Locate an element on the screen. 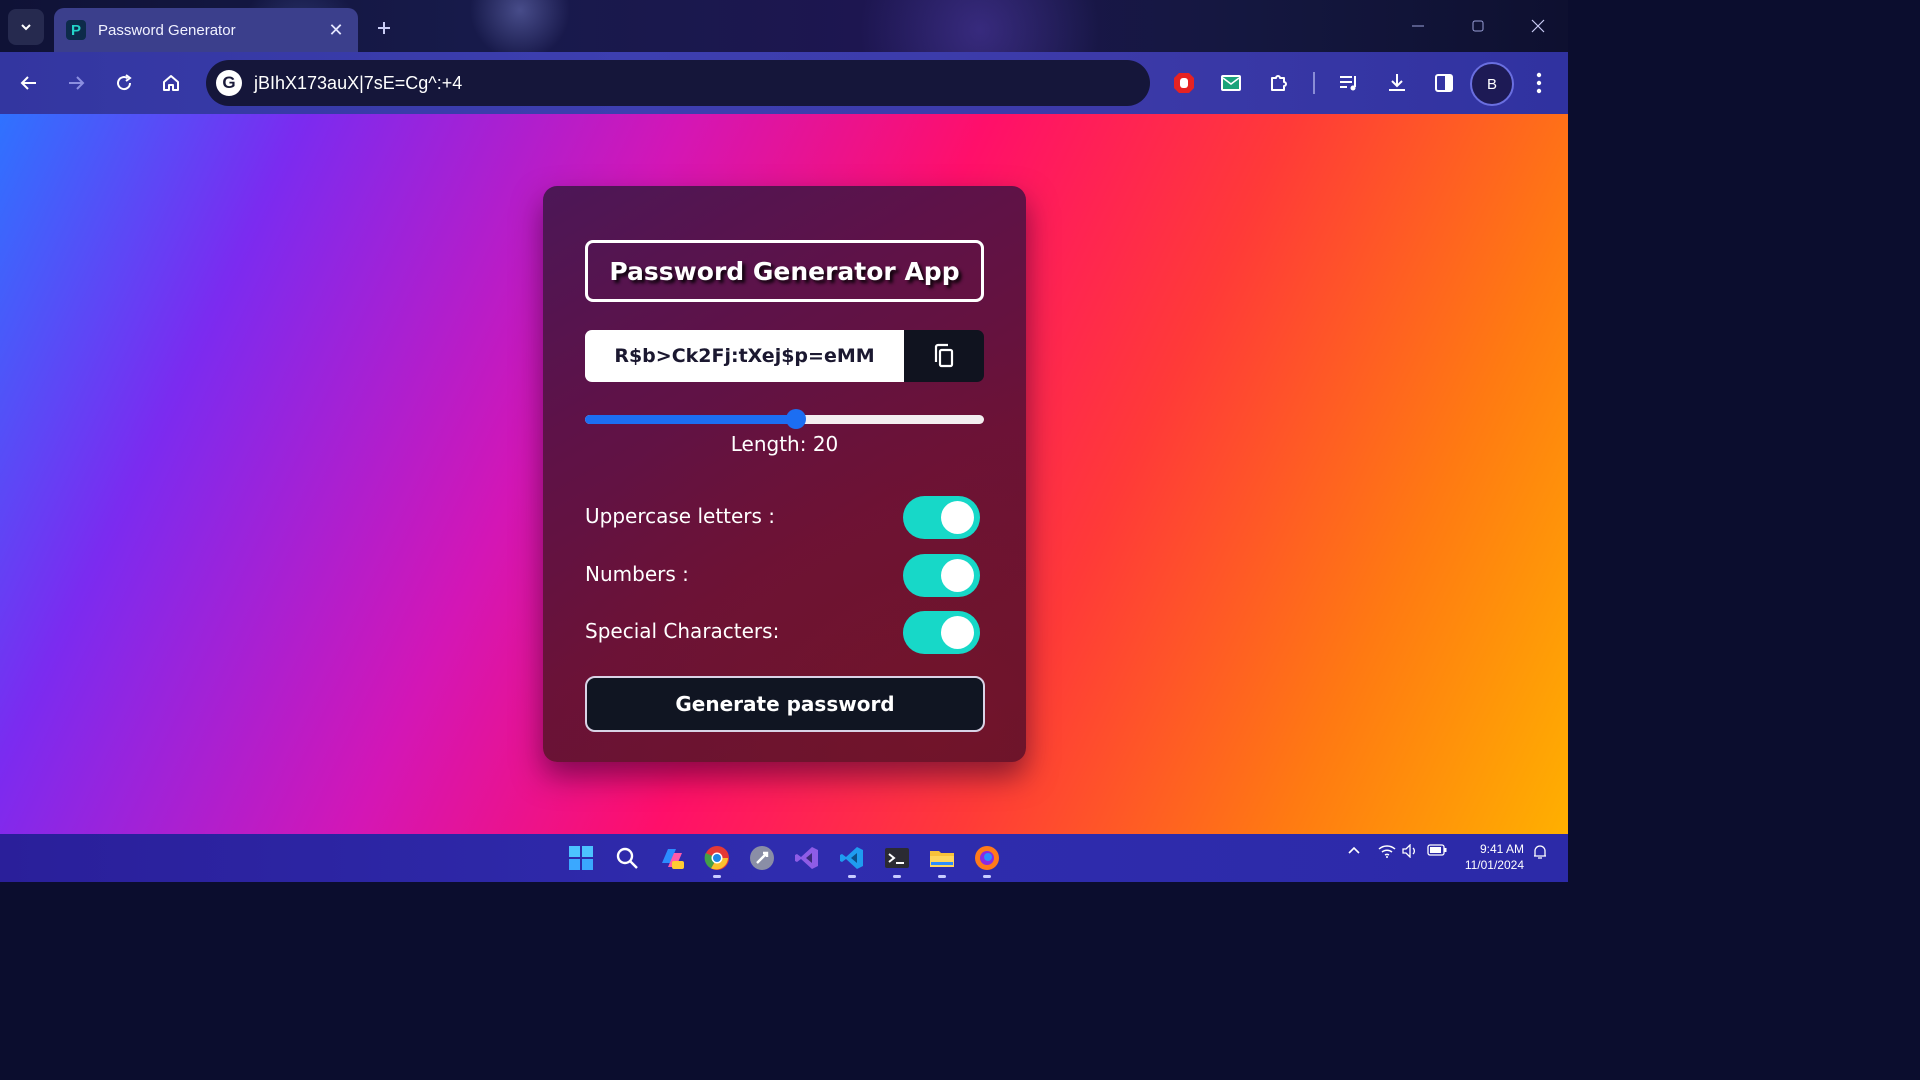 This screenshot has width=1920, height=1080. copy-icon is located at coordinates (944, 355).